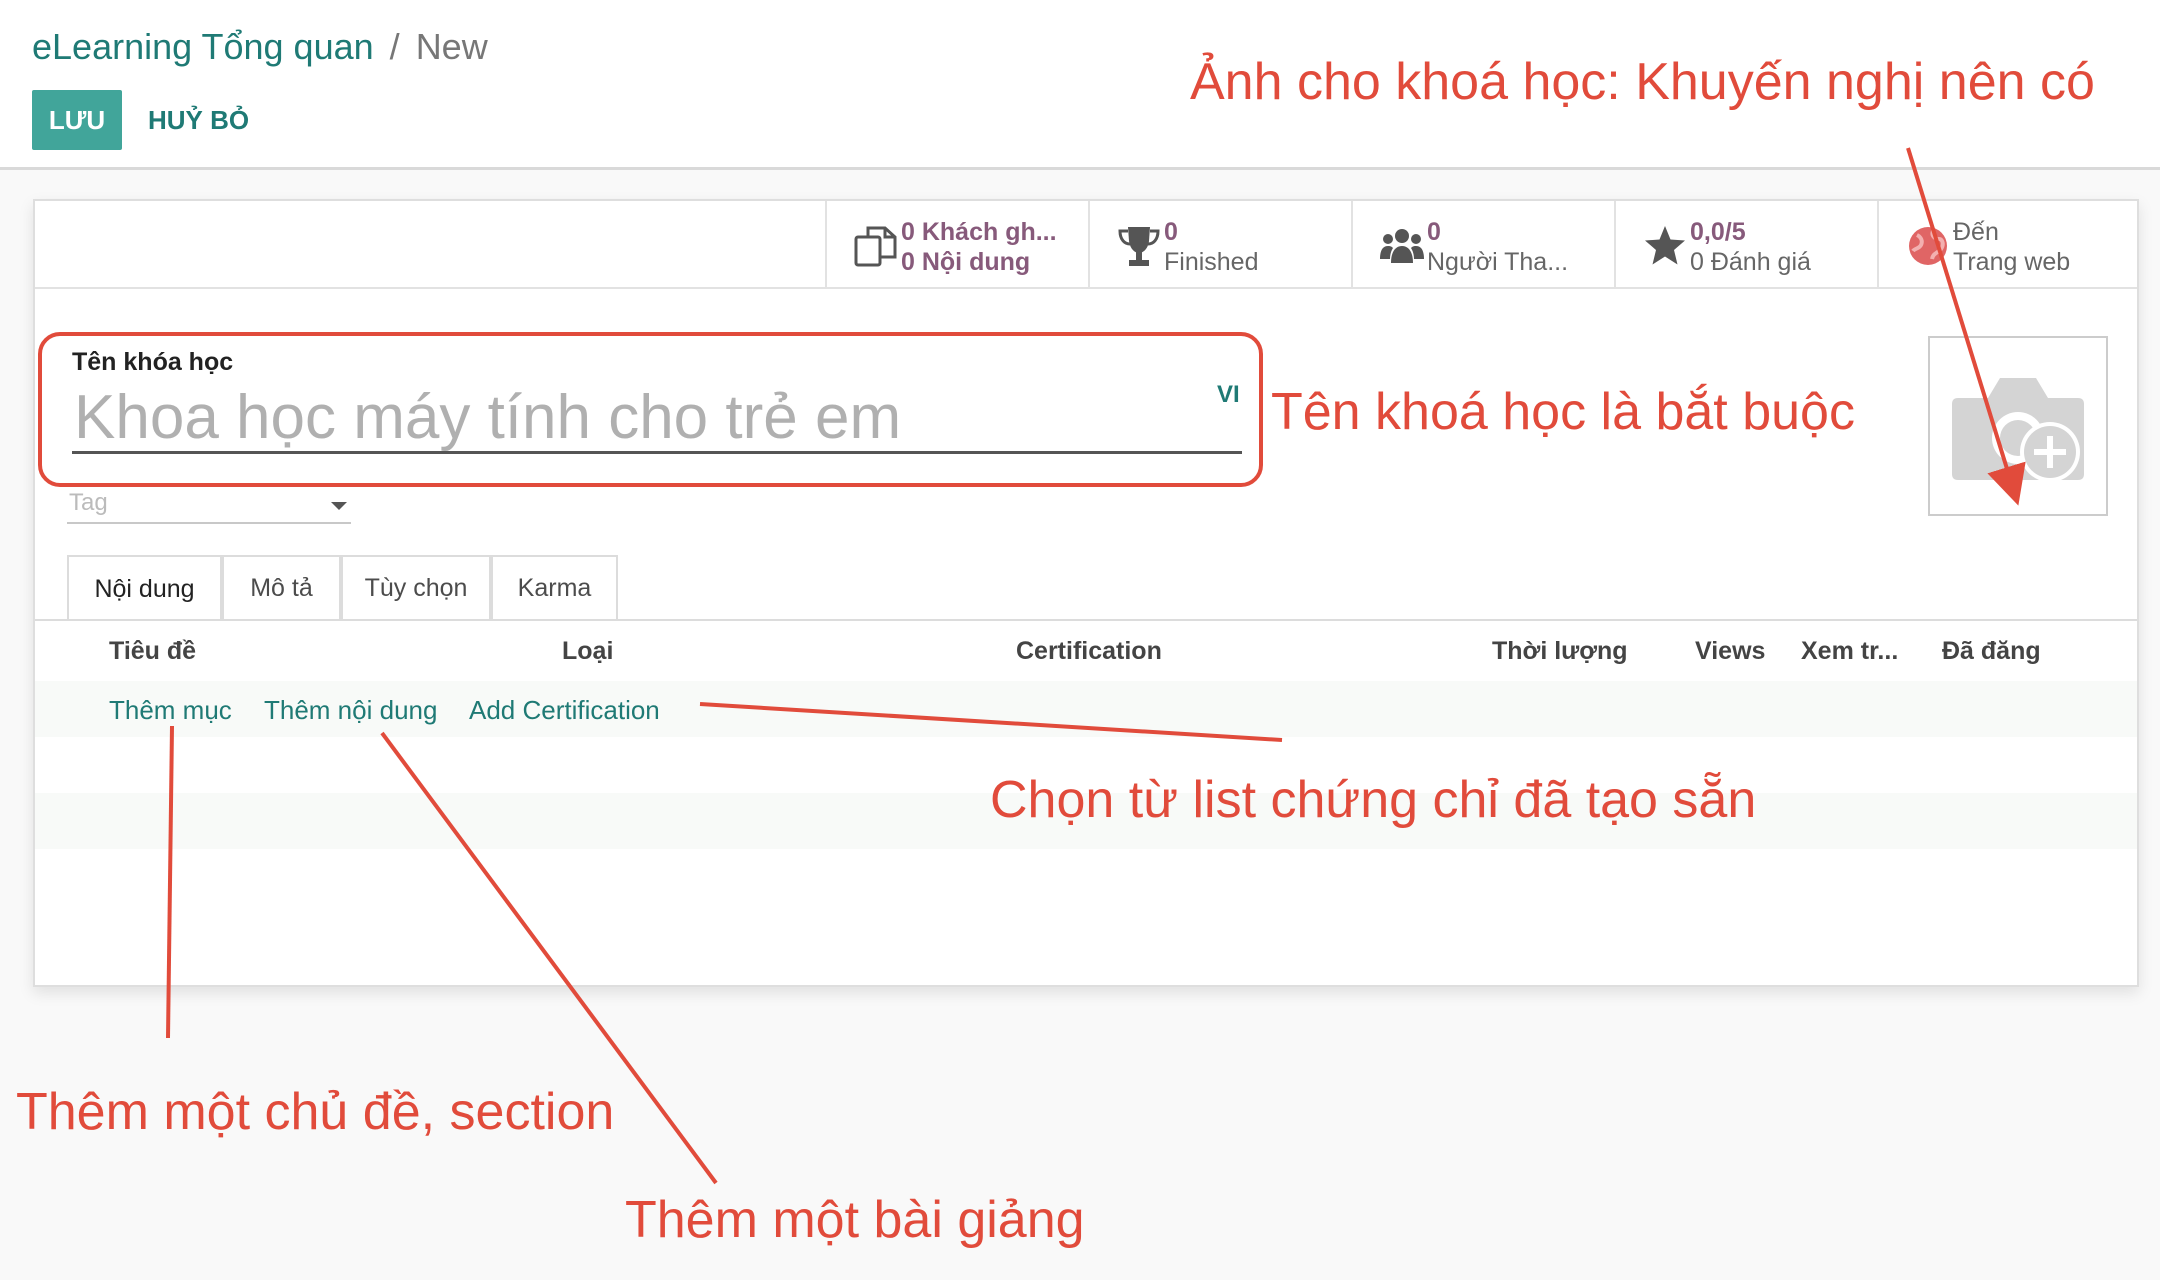 The height and width of the screenshot is (1280, 2160). I want to click on column-title: Tiêu đề, so click(152, 651).